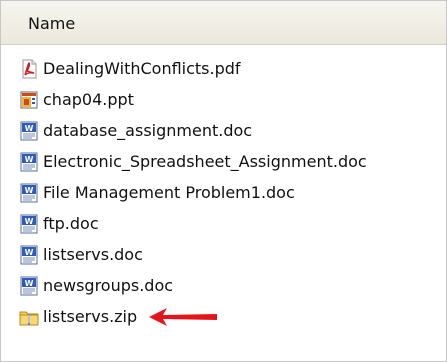 The image size is (447, 362). I want to click on file-name: database_assignment.doc, so click(148, 130).